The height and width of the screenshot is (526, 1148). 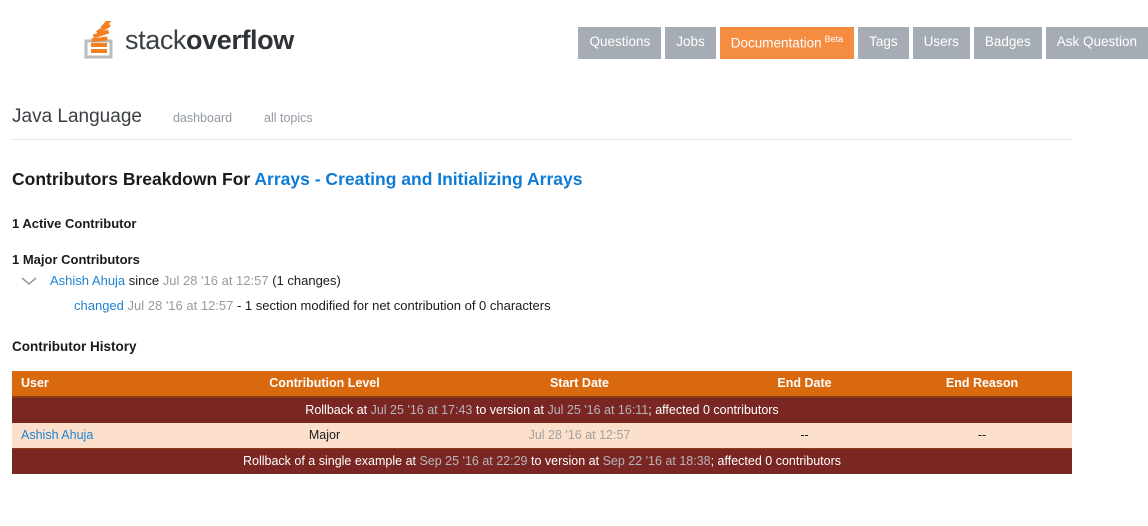 What do you see at coordinates (57, 435) in the screenshot?
I see `cell-user-link: Ashish Ahuja` at bounding box center [57, 435].